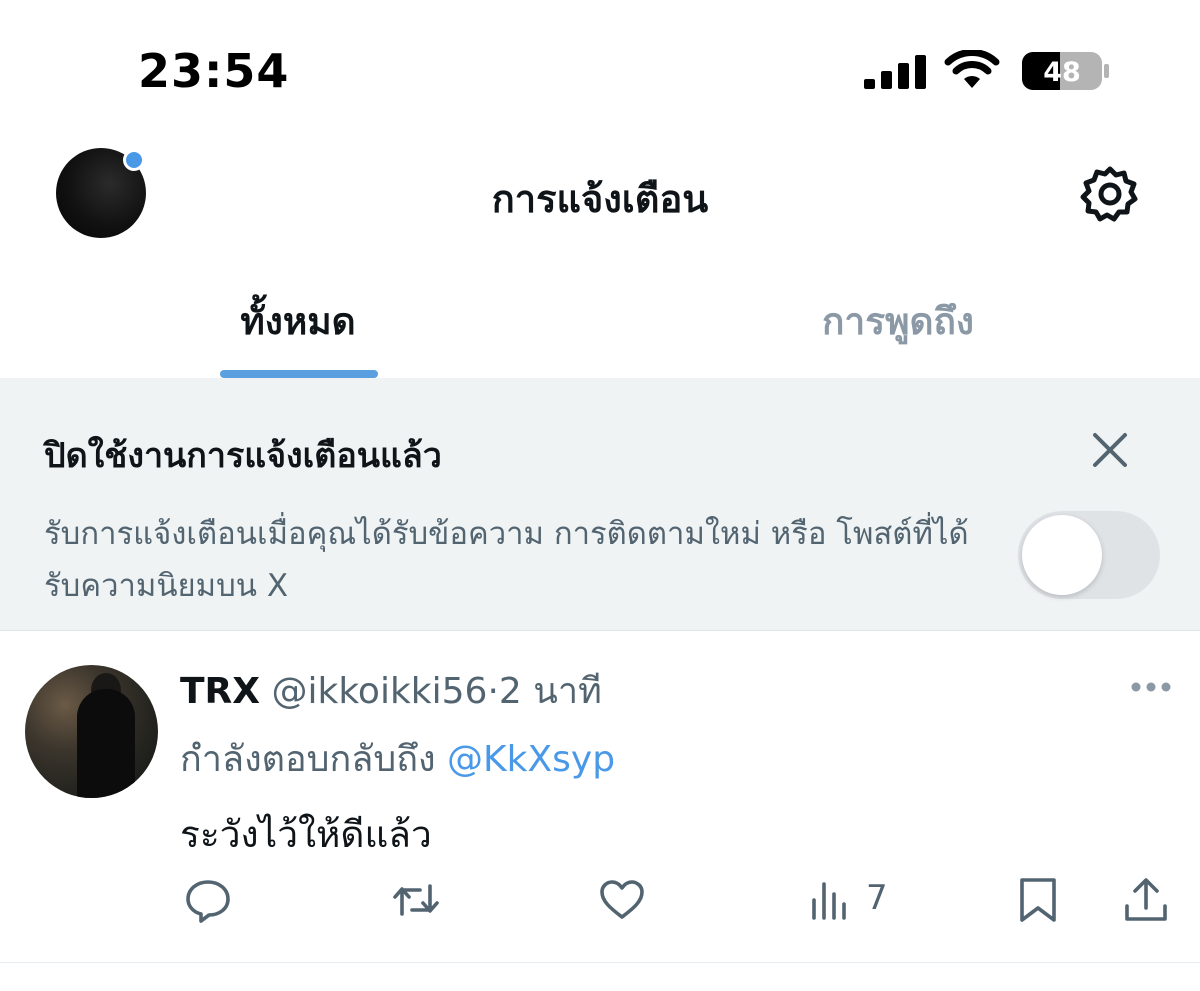  Describe the element at coordinates (214, 71) in the screenshot. I see `status-time: 23:54` at that location.